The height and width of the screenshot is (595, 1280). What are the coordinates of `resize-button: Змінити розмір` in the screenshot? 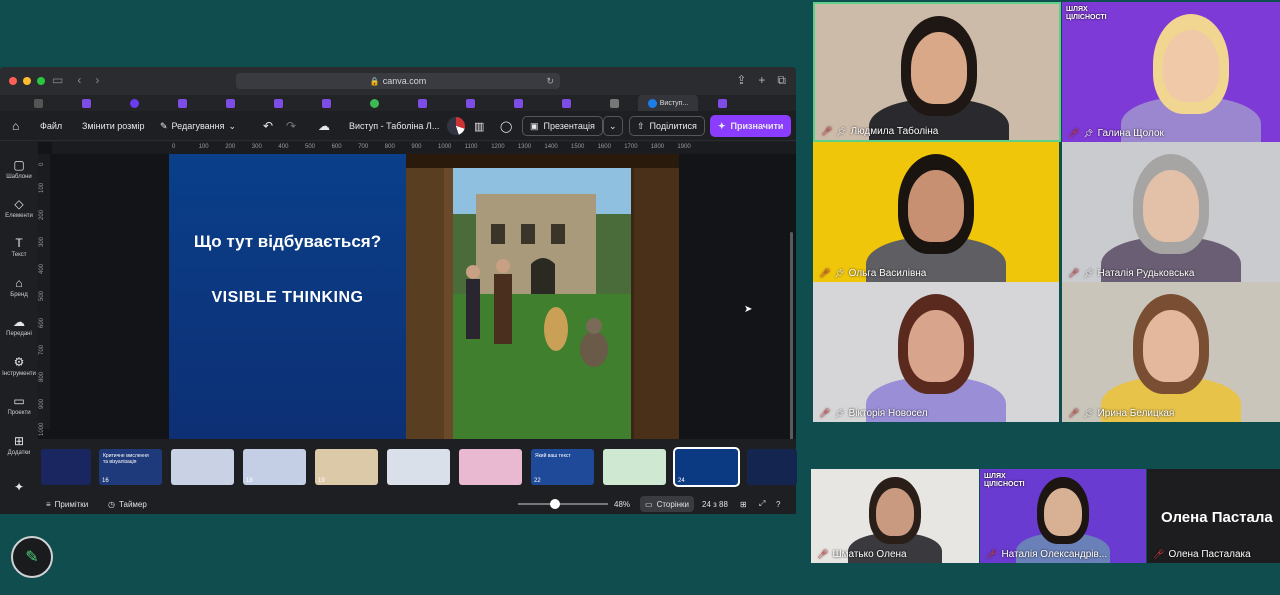 It's located at (113, 126).